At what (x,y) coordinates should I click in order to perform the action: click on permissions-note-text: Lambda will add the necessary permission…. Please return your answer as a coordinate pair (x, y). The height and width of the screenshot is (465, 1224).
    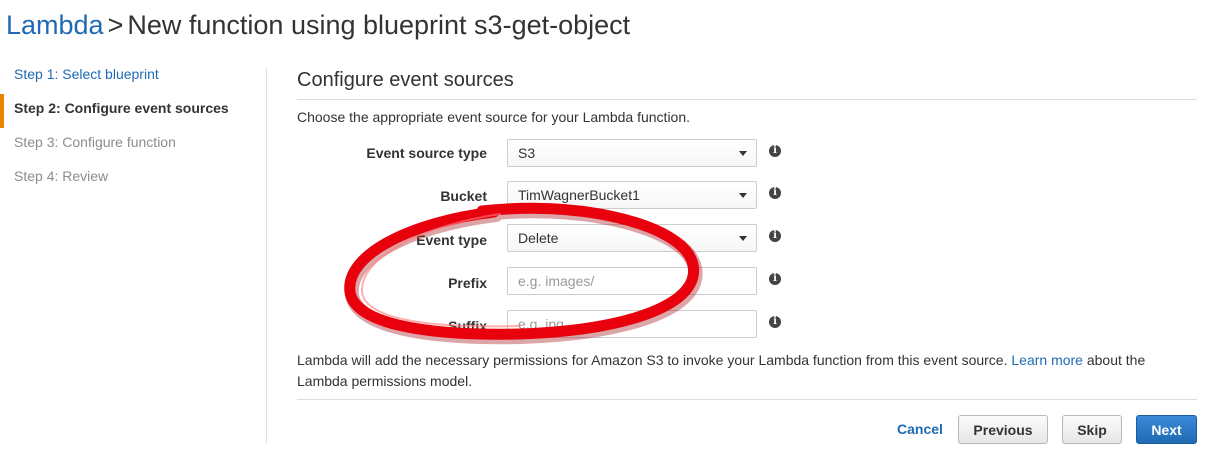
    Looking at the image, I should click on (652, 360).